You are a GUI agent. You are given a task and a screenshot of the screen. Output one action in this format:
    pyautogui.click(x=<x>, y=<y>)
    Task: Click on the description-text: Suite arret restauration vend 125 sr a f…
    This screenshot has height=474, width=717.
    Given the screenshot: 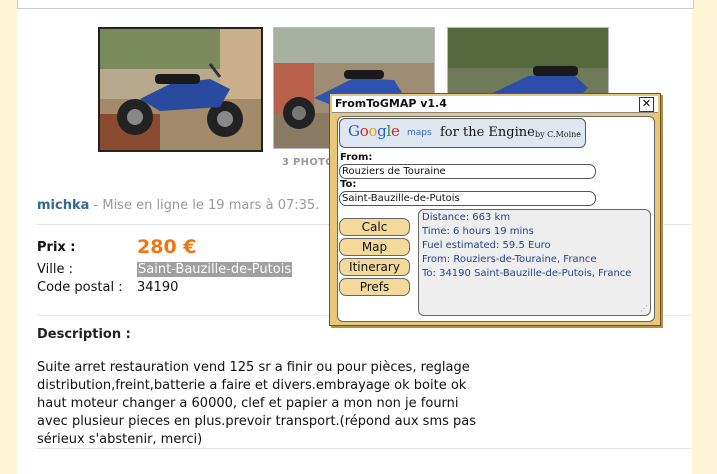 What is the action you would take?
    pyautogui.click(x=256, y=403)
    